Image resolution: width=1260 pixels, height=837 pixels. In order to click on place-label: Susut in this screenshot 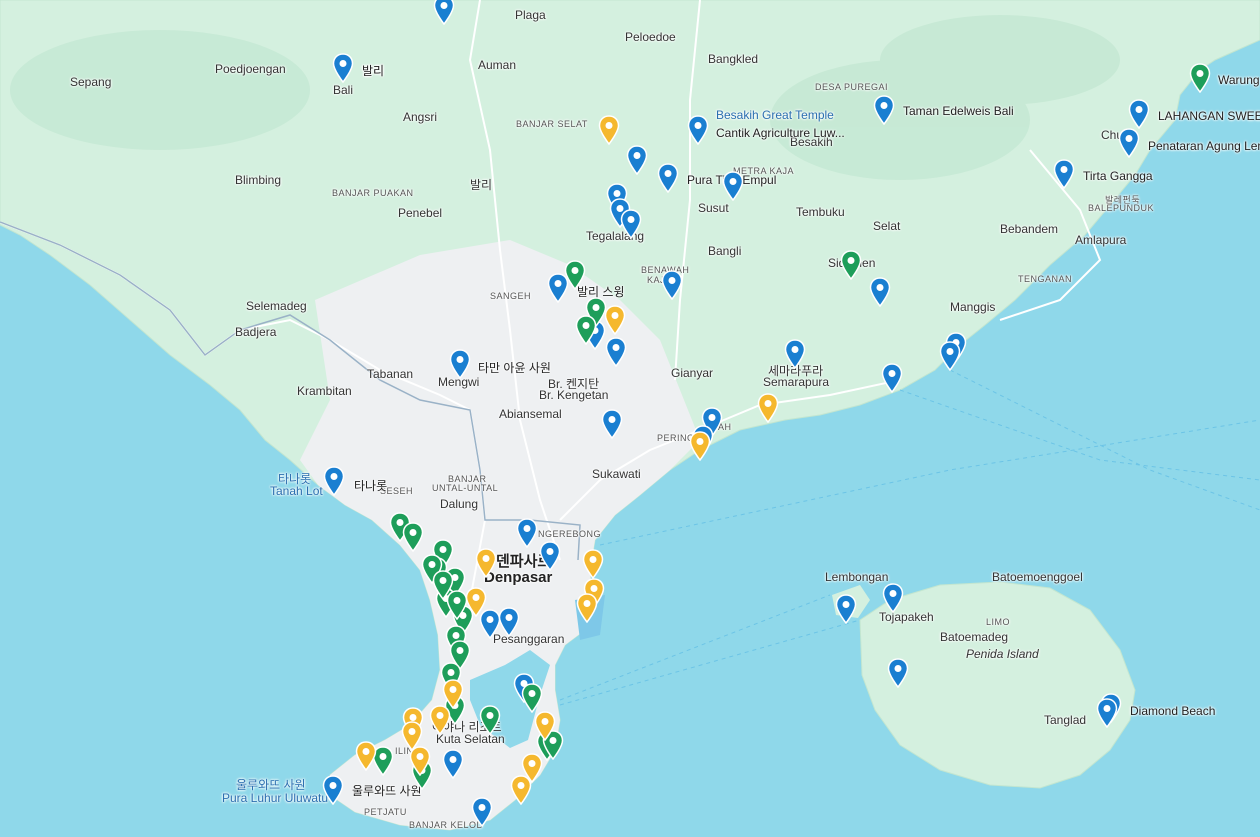, I will do `click(713, 208)`.